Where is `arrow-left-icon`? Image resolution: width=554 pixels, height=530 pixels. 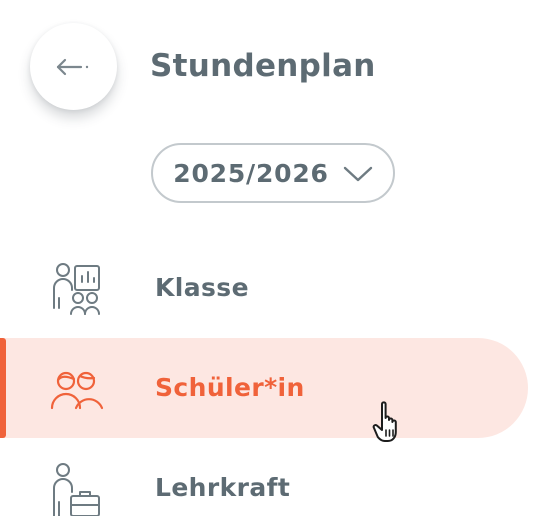
arrow-left-icon is located at coordinates (72, 66).